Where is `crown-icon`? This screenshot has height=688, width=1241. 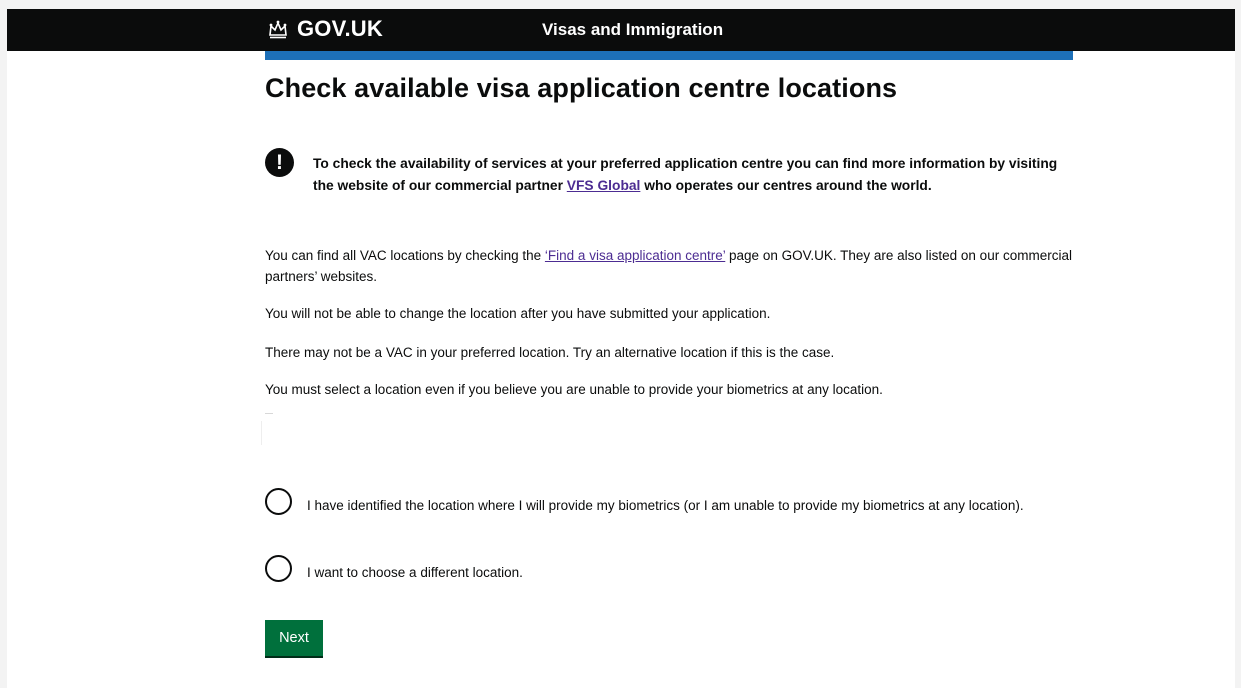
crown-icon is located at coordinates (278, 29).